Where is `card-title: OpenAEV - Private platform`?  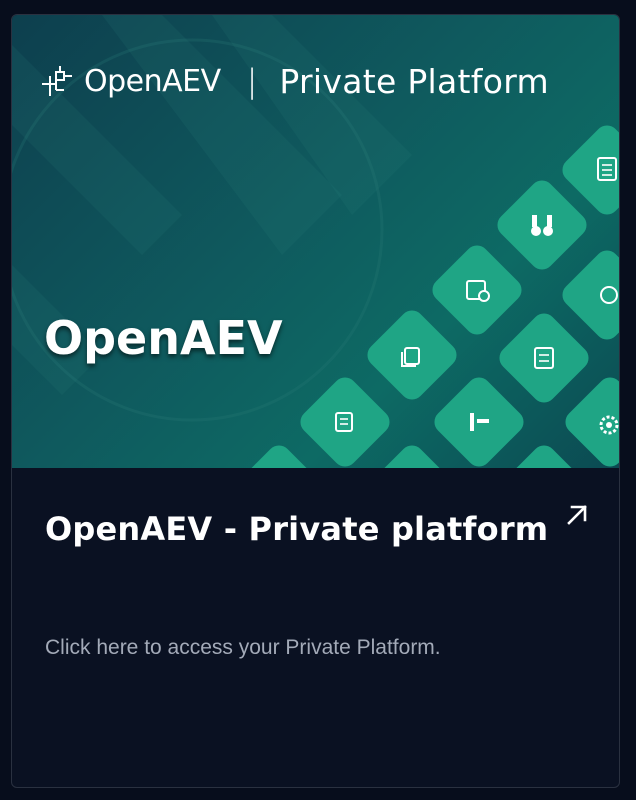 card-title: OpenAEV - Private platform is located at coordinates (296, 529).